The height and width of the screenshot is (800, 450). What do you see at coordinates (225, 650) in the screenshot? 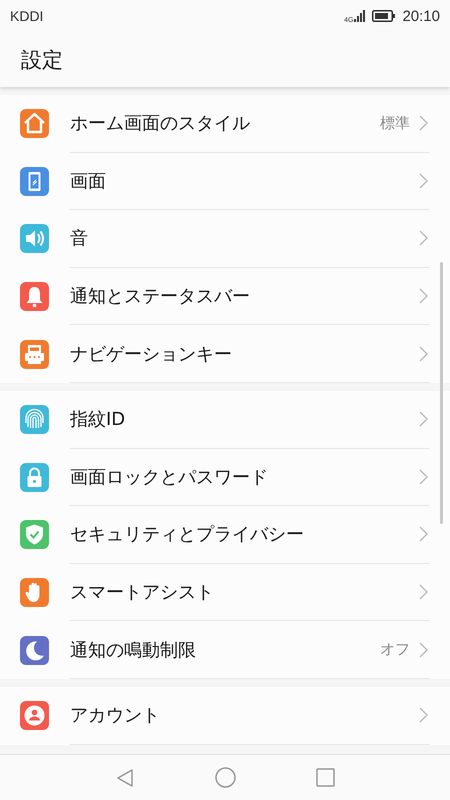
I see `settings-item: 通知の鳴動制限 オフ` at bounding box center [225, 650].